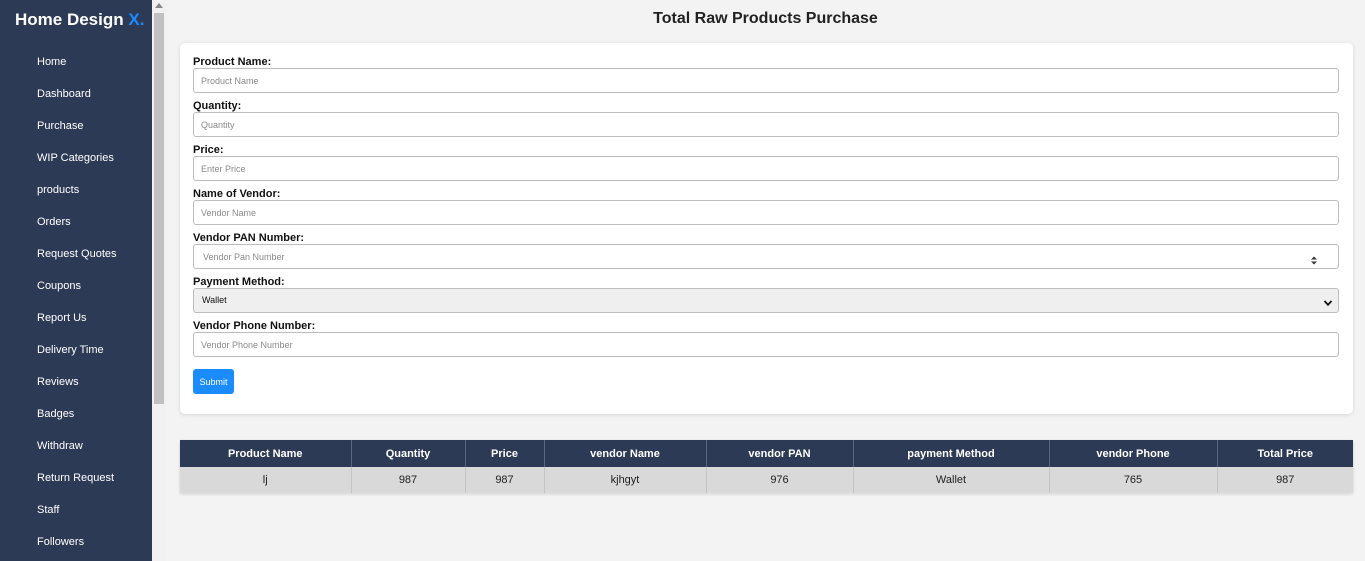  Describe the element at coordinates (213, 381) in the screenshot. I see `submit-button: Submit` at that location.